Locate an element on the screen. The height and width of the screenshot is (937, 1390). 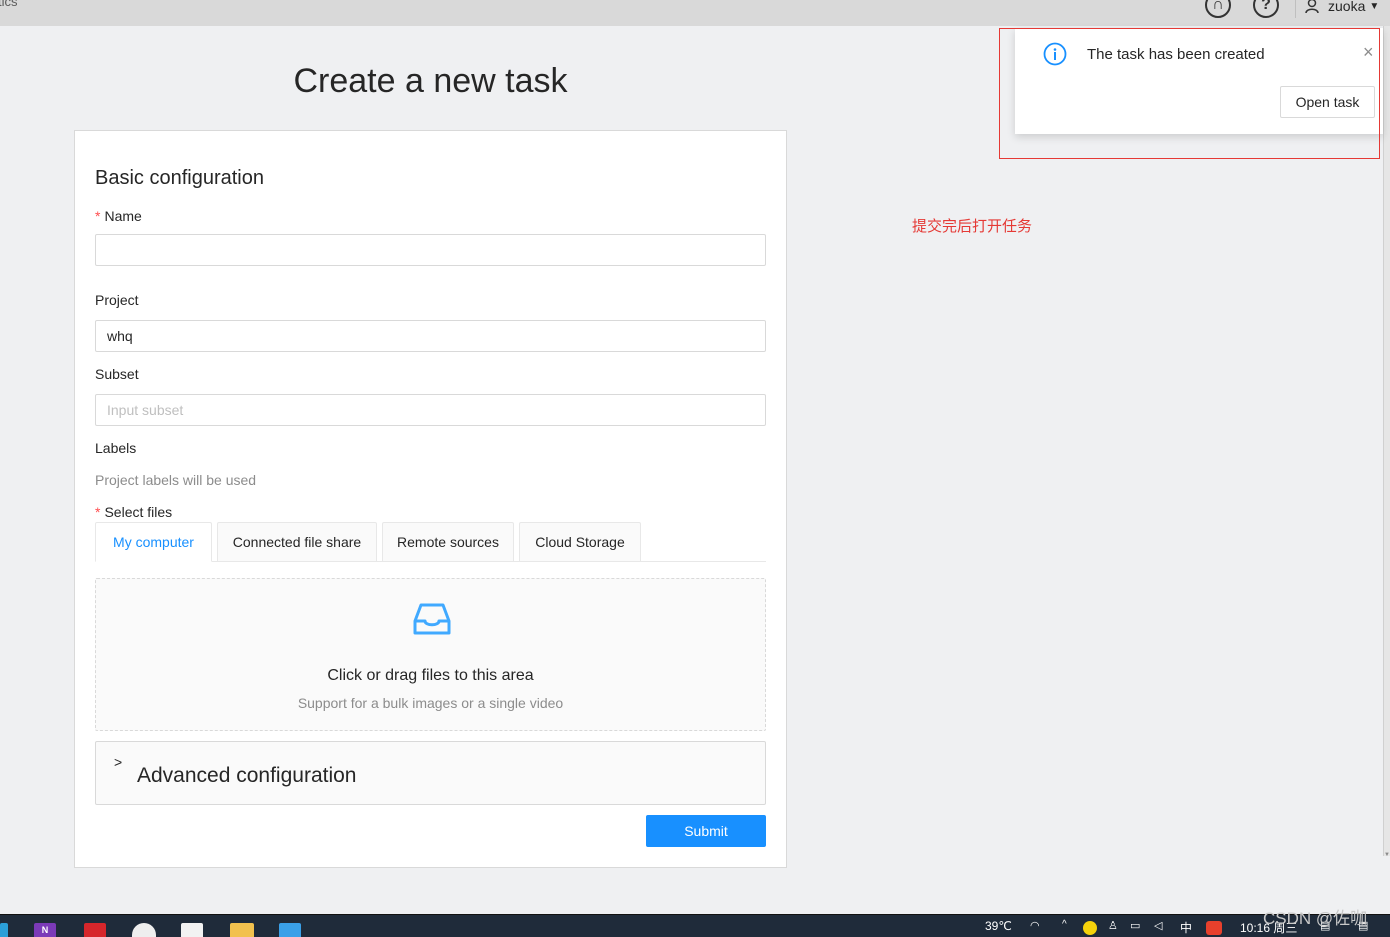
volume-icon: ◁ is located at coordinates (1158, 925).